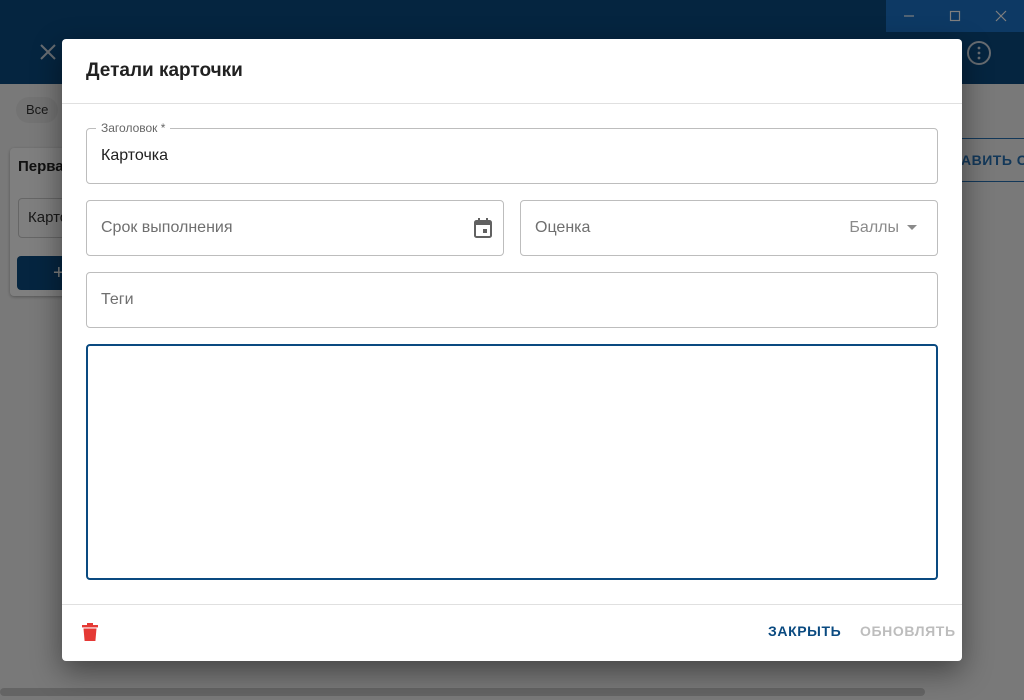  Describe the element at coordinates (563, 227) in the screenshot. I see `rating-placeholder: Оценка` at that location.